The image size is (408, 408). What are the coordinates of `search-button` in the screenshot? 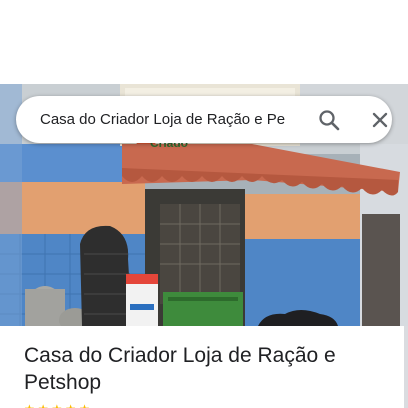 It's located at (329, 120).